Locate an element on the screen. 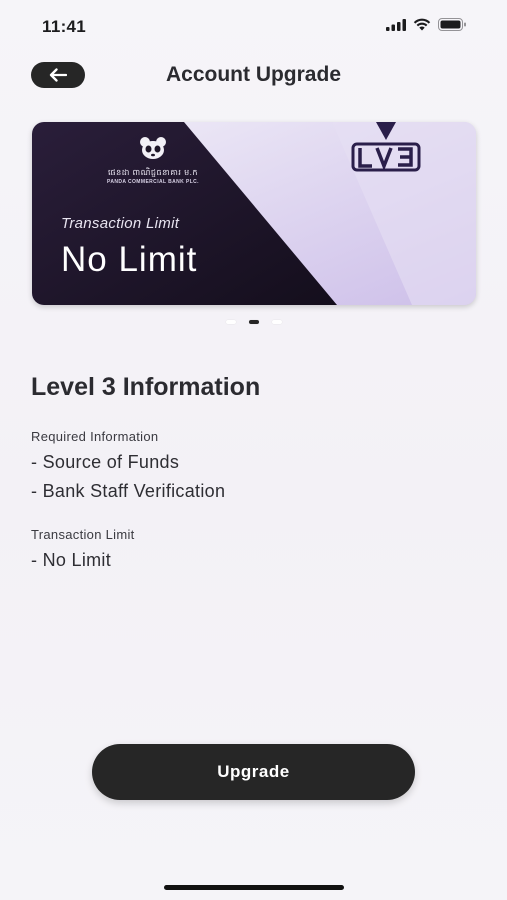 The height and width of the screenshot is (900, 507). carousel-indicator is located at coordinates (253, 322).